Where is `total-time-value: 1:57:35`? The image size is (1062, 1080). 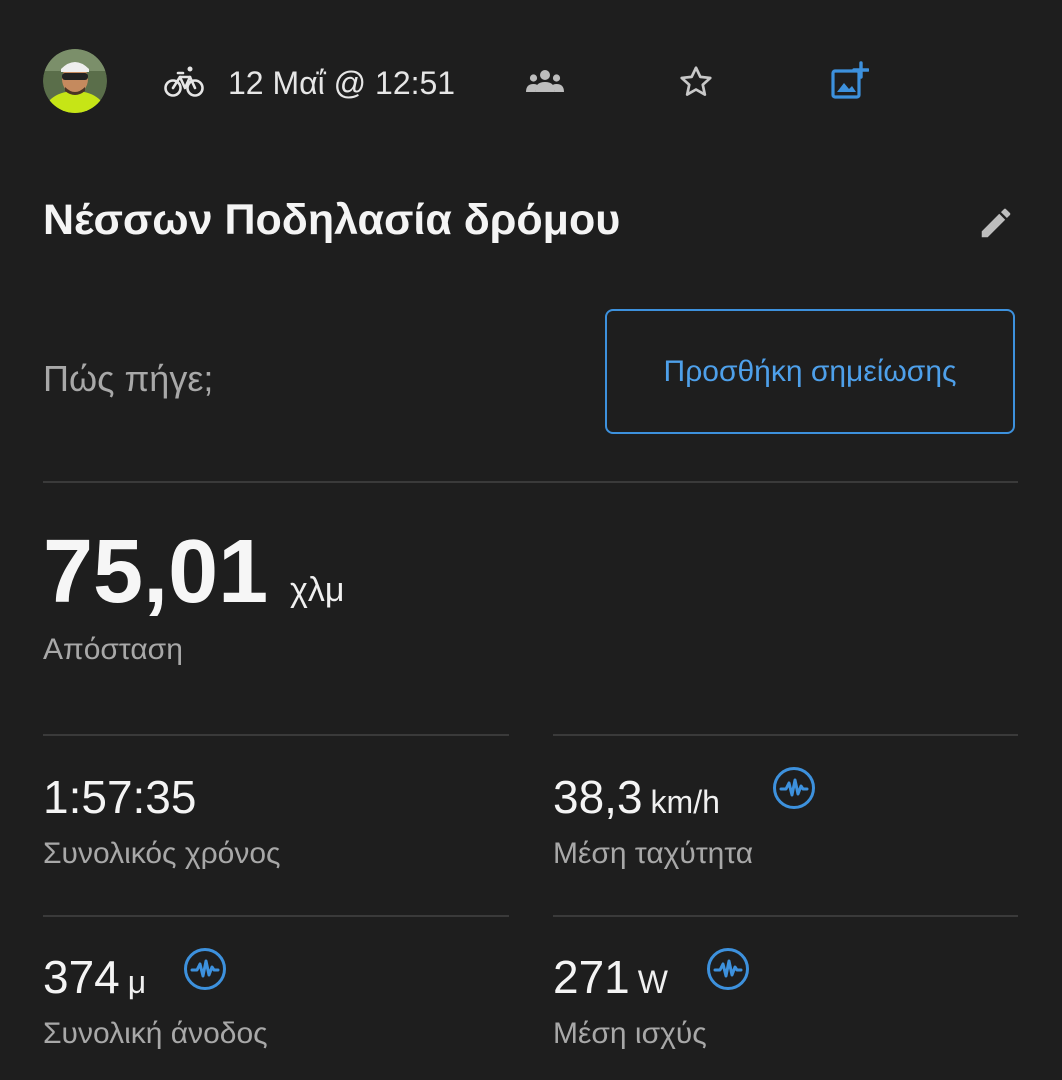 total-time-value: 1:57:35 is located at coordinates (120, 797).